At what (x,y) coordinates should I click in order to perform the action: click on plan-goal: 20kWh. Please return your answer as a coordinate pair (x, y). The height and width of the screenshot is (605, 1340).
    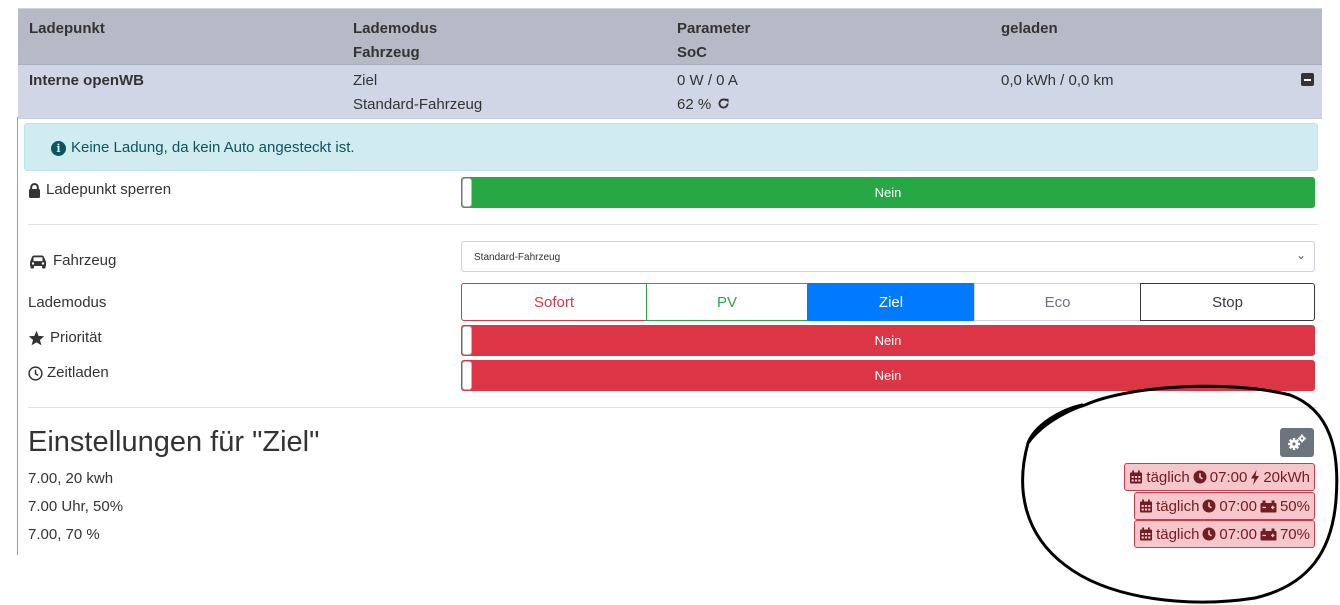
    Looking at the image, I should click on (1286, 477).